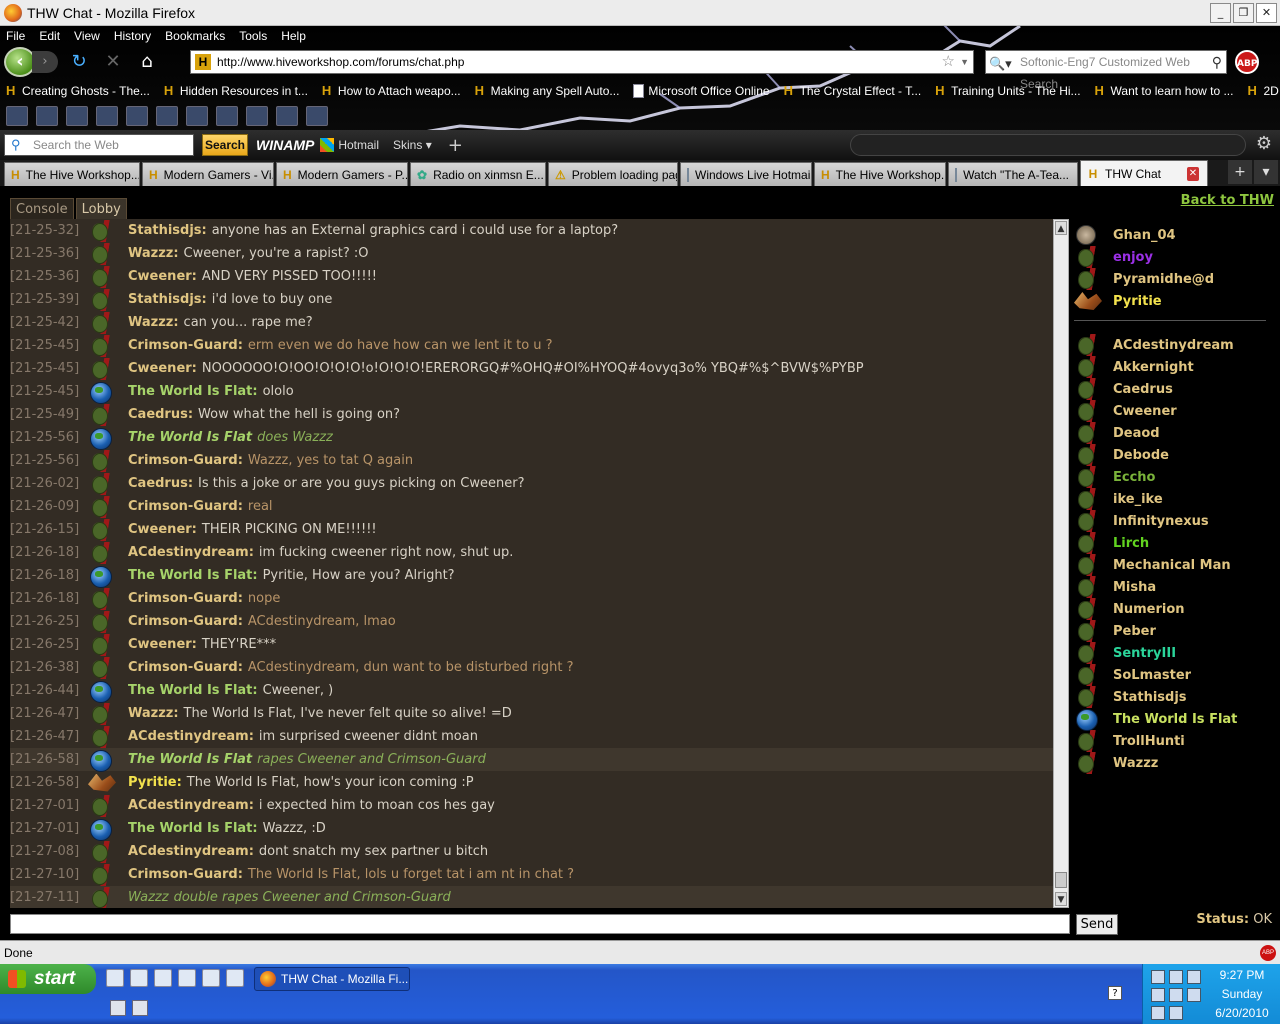 Image resolution: width=1280 pixels, height=1024 pixels. I want to click on firefox-quicklaunch-icon, so click(211, 978).